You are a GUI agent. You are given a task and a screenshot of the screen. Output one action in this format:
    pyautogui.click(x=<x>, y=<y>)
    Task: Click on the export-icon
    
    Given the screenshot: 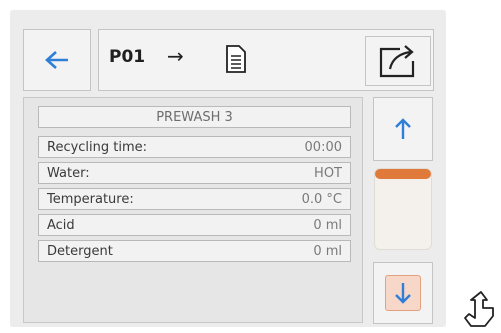 What is the action you would take?
    pyautogui.click(x=397, y=61)
    